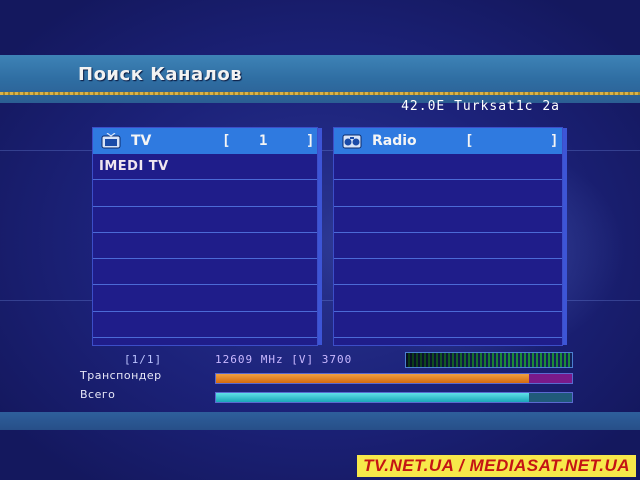 This screenshot has width=640, height=480. I want to click on signal-level-bar, so click(489, 360).